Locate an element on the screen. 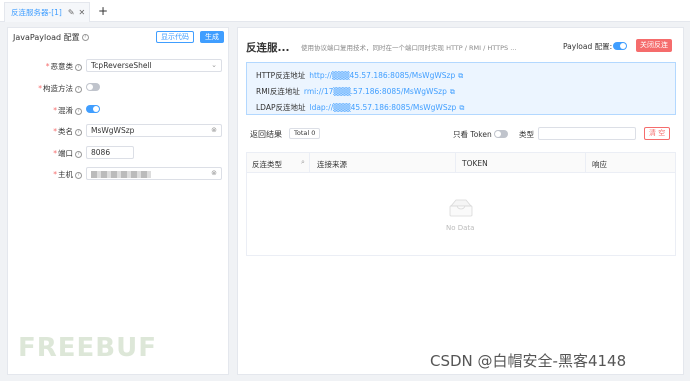 The image size is (690, 381). close-icon: ✕ is located at coordinates (82, 12).